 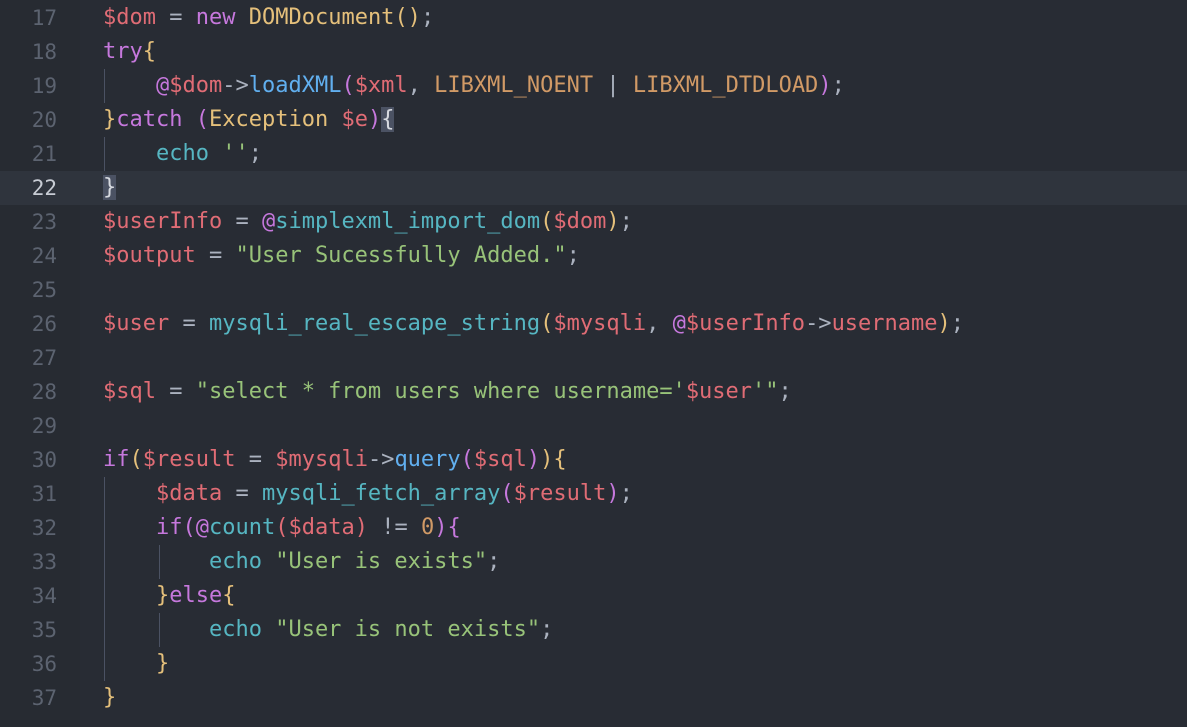 I want to click on line-number: 22, so click(x=44, y=188).